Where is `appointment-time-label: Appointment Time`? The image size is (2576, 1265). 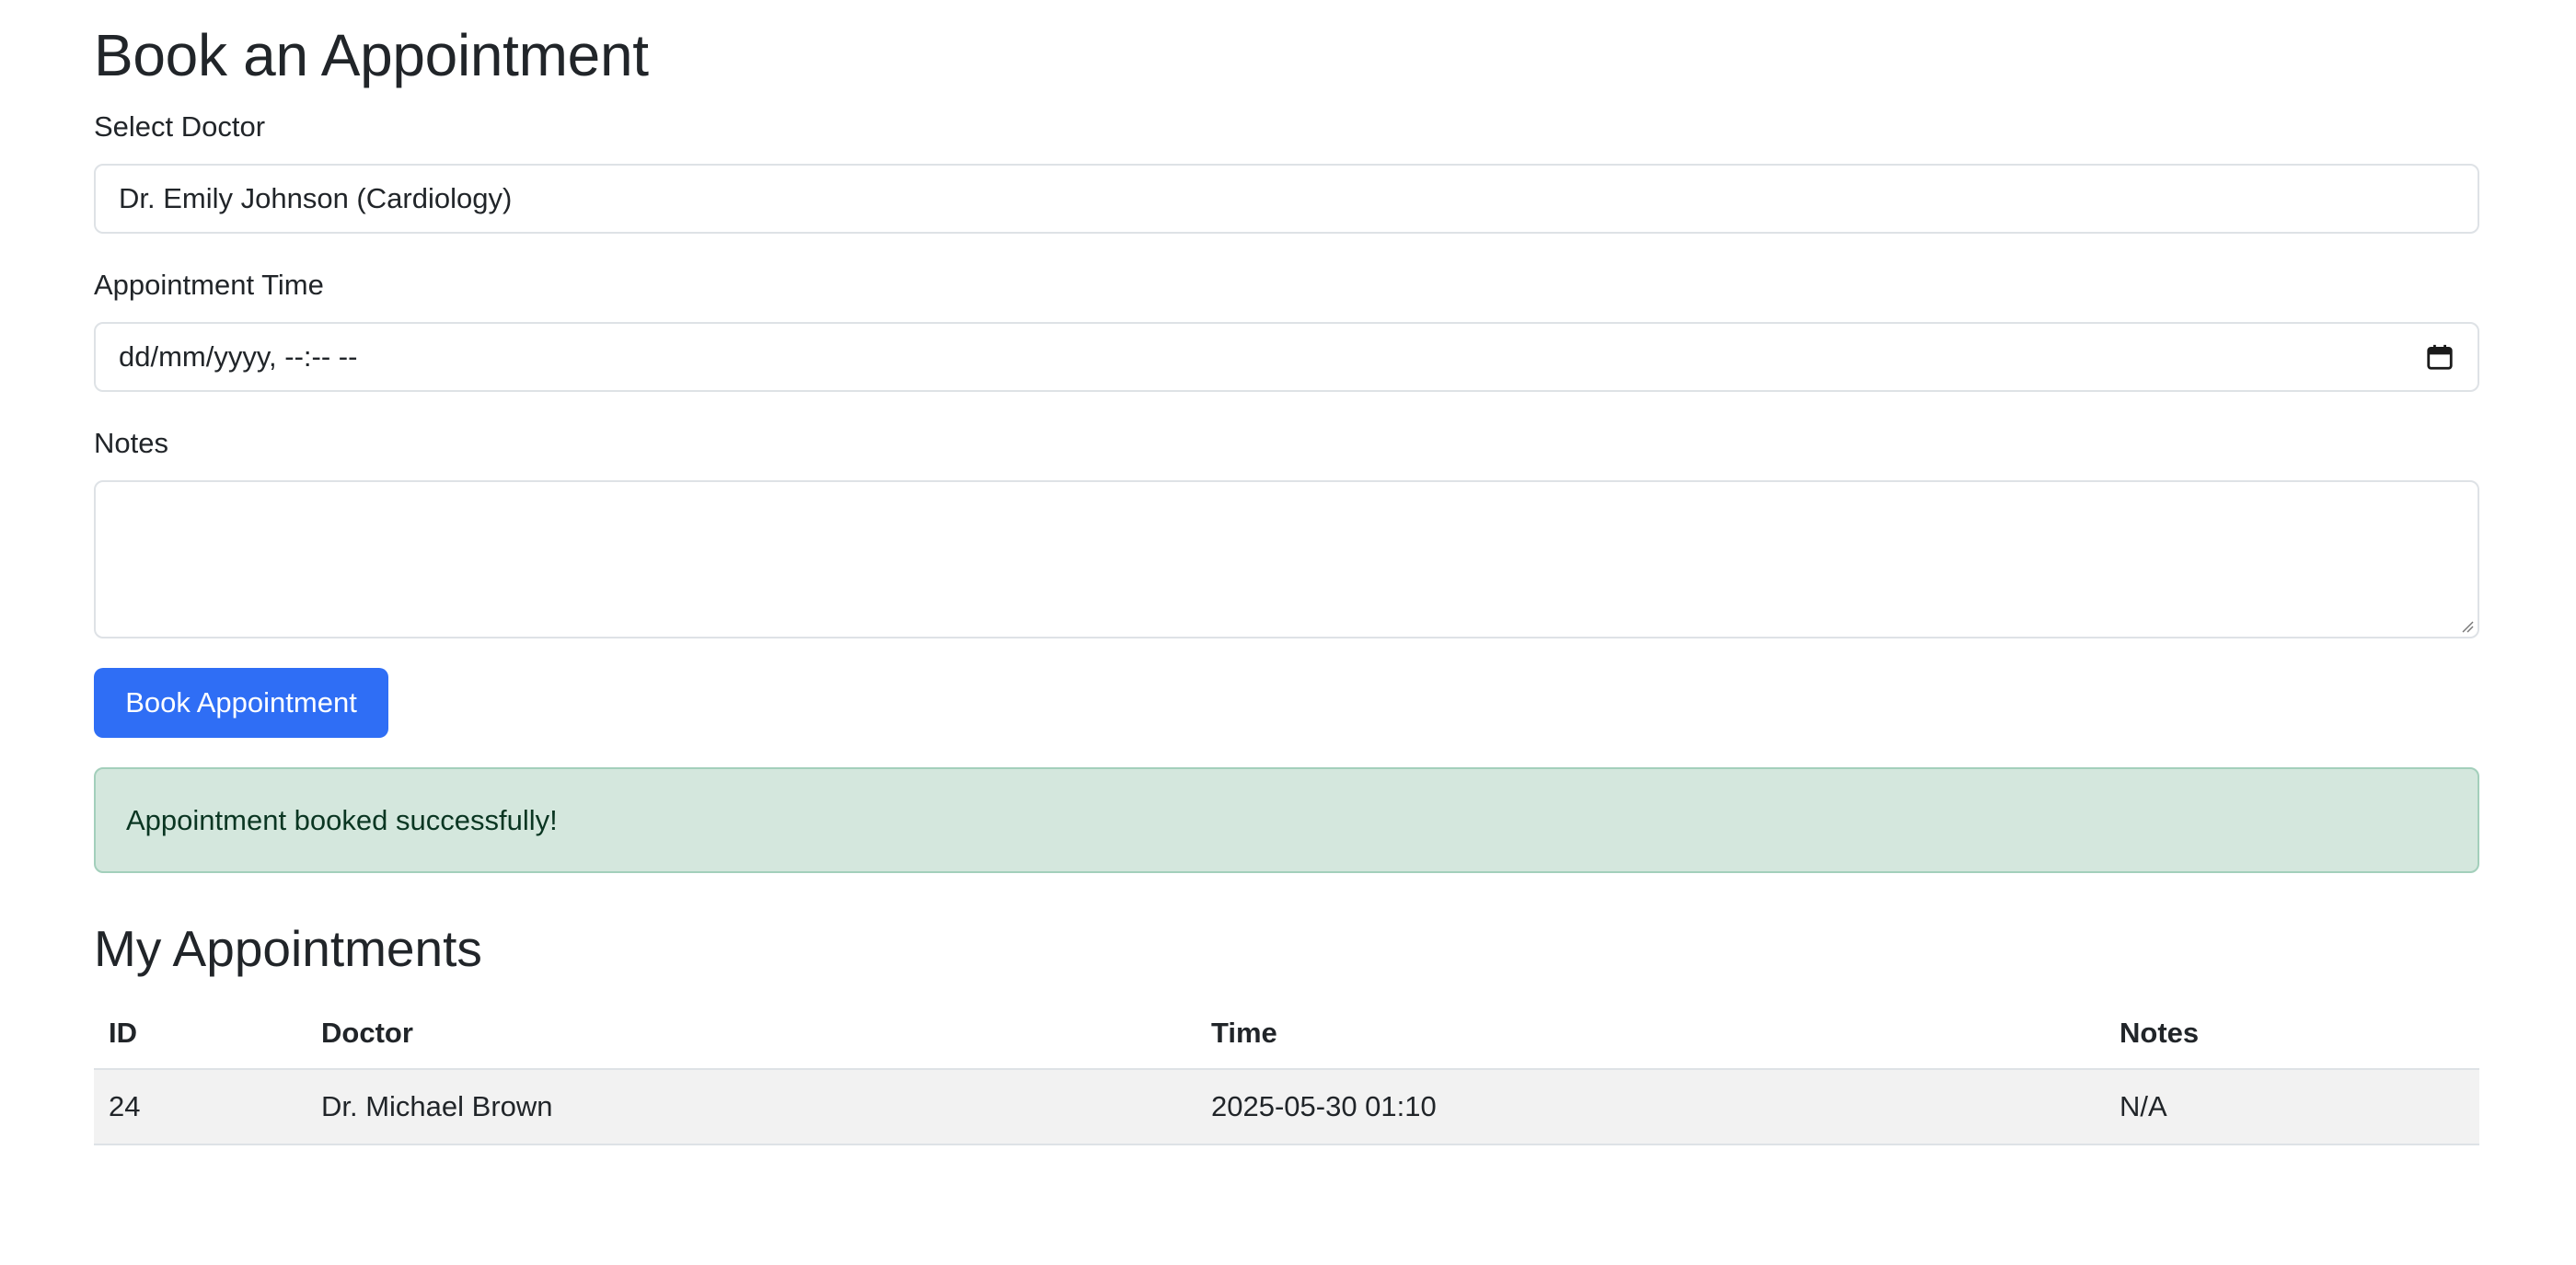 appointment-time-label: Appointment Time is located at coordinates (209, 285).